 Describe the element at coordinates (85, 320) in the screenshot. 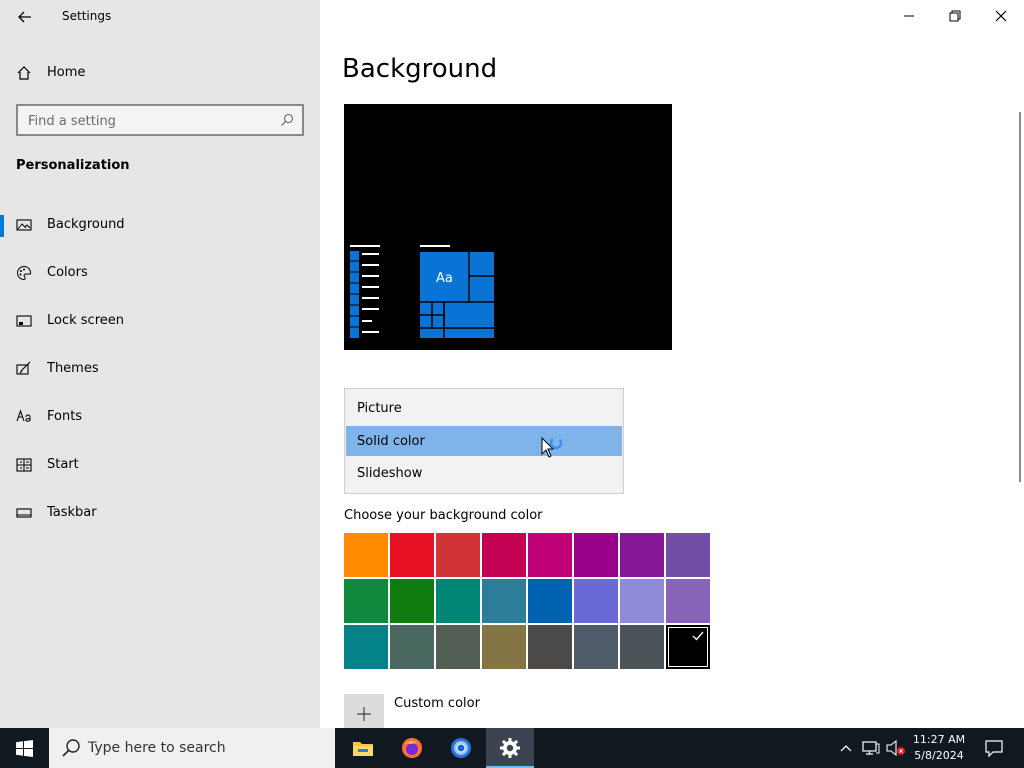

I see `sidebar-item-label: Lock screen` at that location.